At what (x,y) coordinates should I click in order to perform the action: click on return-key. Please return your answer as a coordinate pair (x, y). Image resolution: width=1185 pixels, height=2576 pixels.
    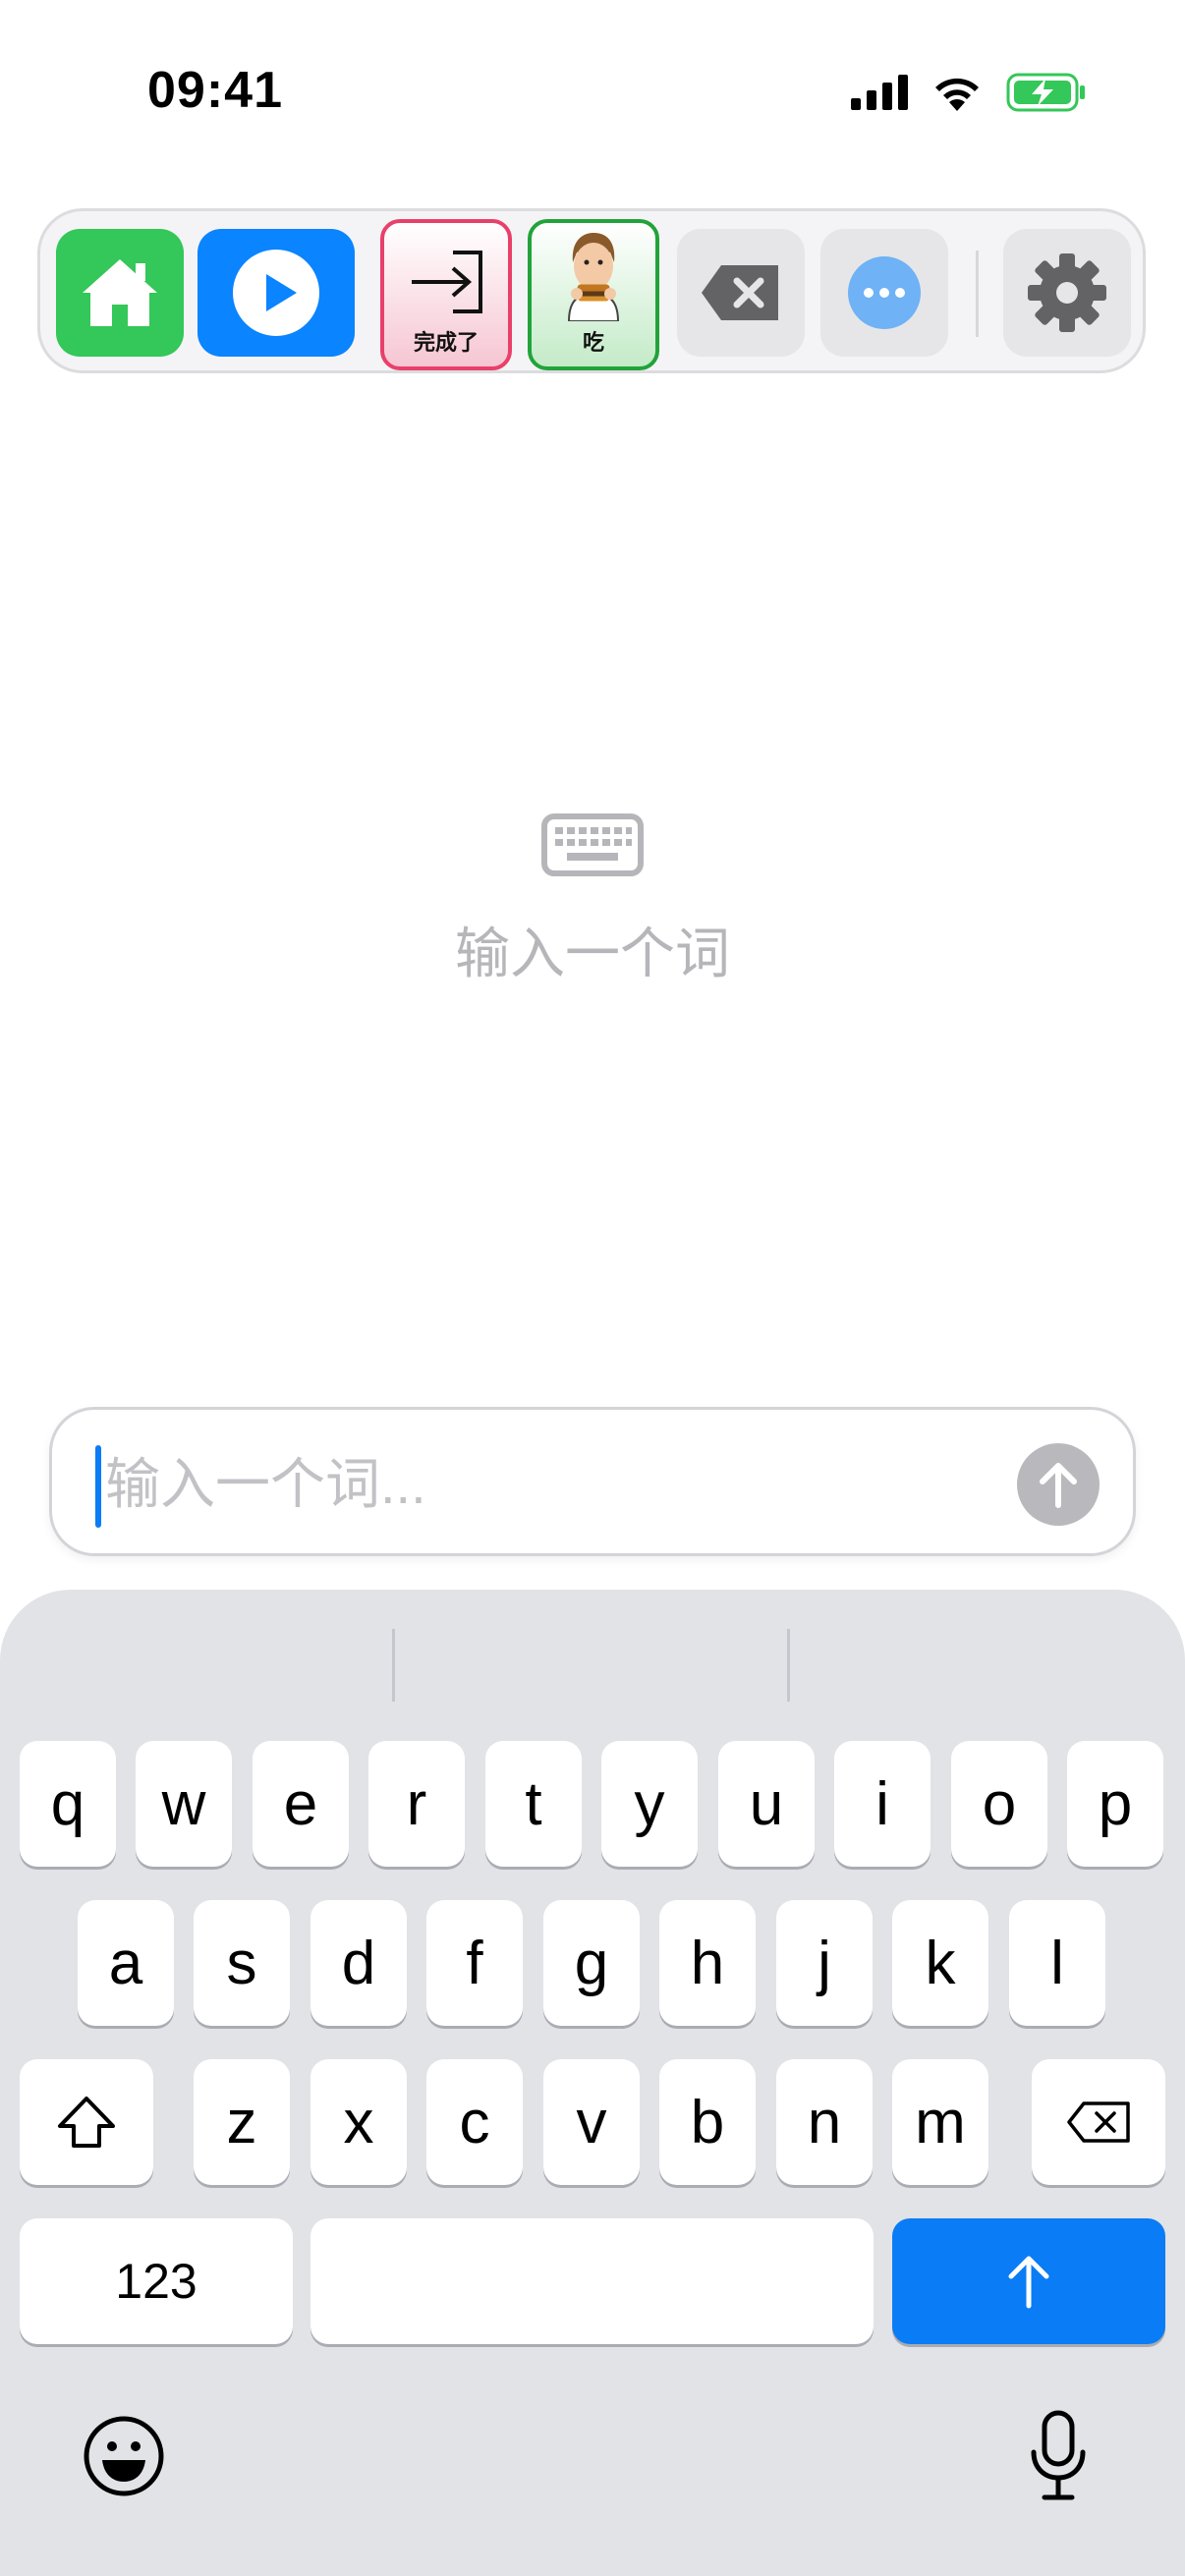
    Looking at the image, I should click on (1029, 2281).